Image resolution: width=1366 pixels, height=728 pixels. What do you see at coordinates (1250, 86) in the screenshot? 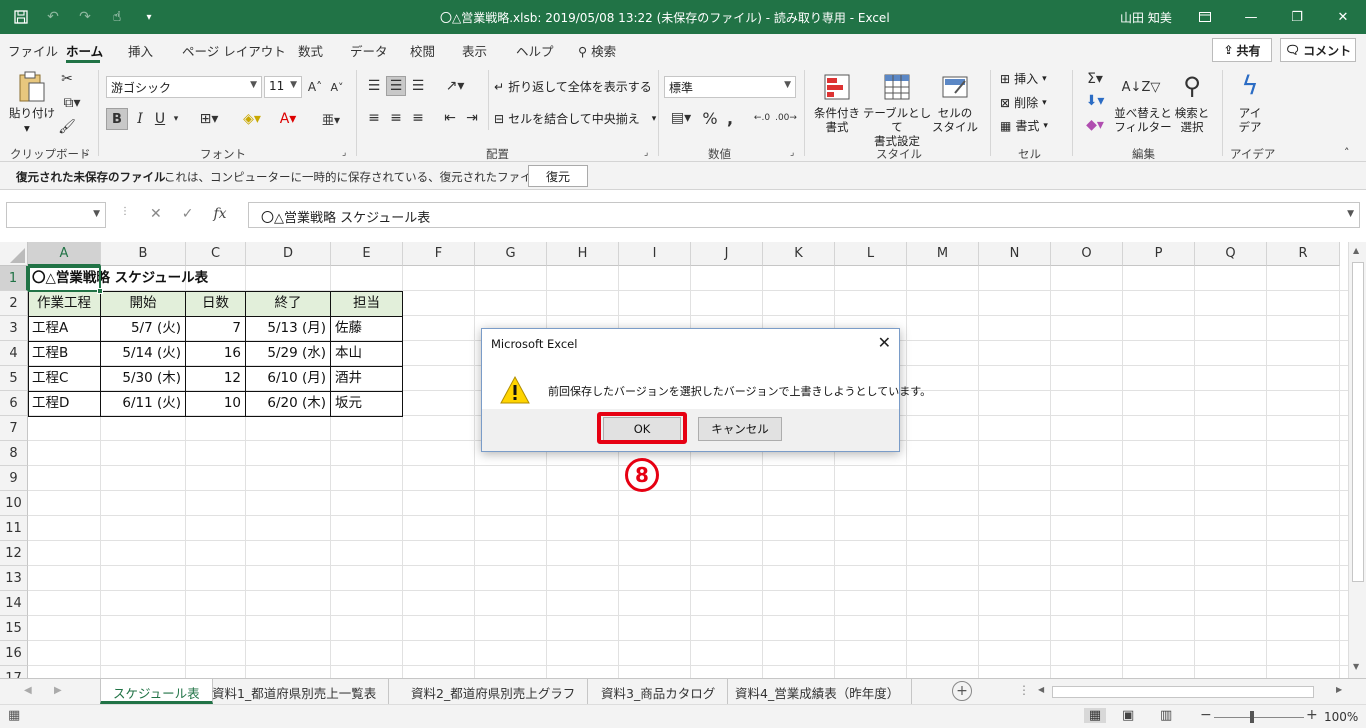
I see `ideas-icon: ϟ` at bounding box center [1250, 86].